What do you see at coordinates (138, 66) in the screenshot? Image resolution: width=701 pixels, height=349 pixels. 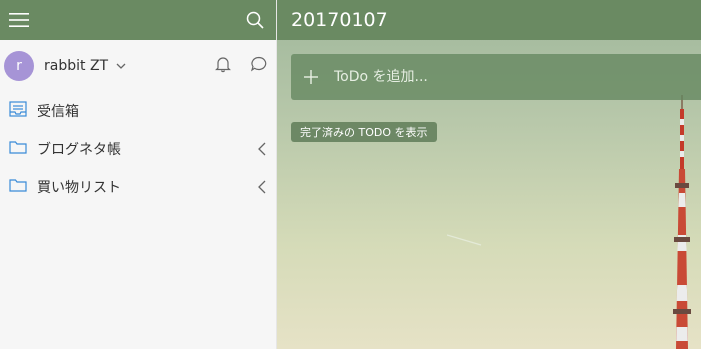 I see `user-row: r rabbit ZT` at bounding box center [138, 66].